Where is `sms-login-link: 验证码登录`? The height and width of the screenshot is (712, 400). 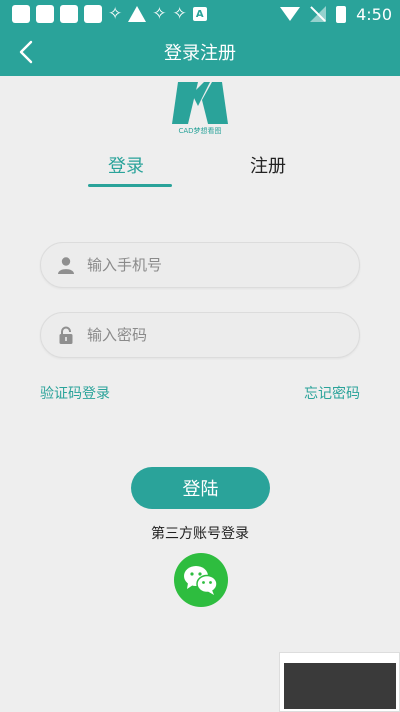
sms-login-link: 验证码登录 is located at coordinates (75, 393).